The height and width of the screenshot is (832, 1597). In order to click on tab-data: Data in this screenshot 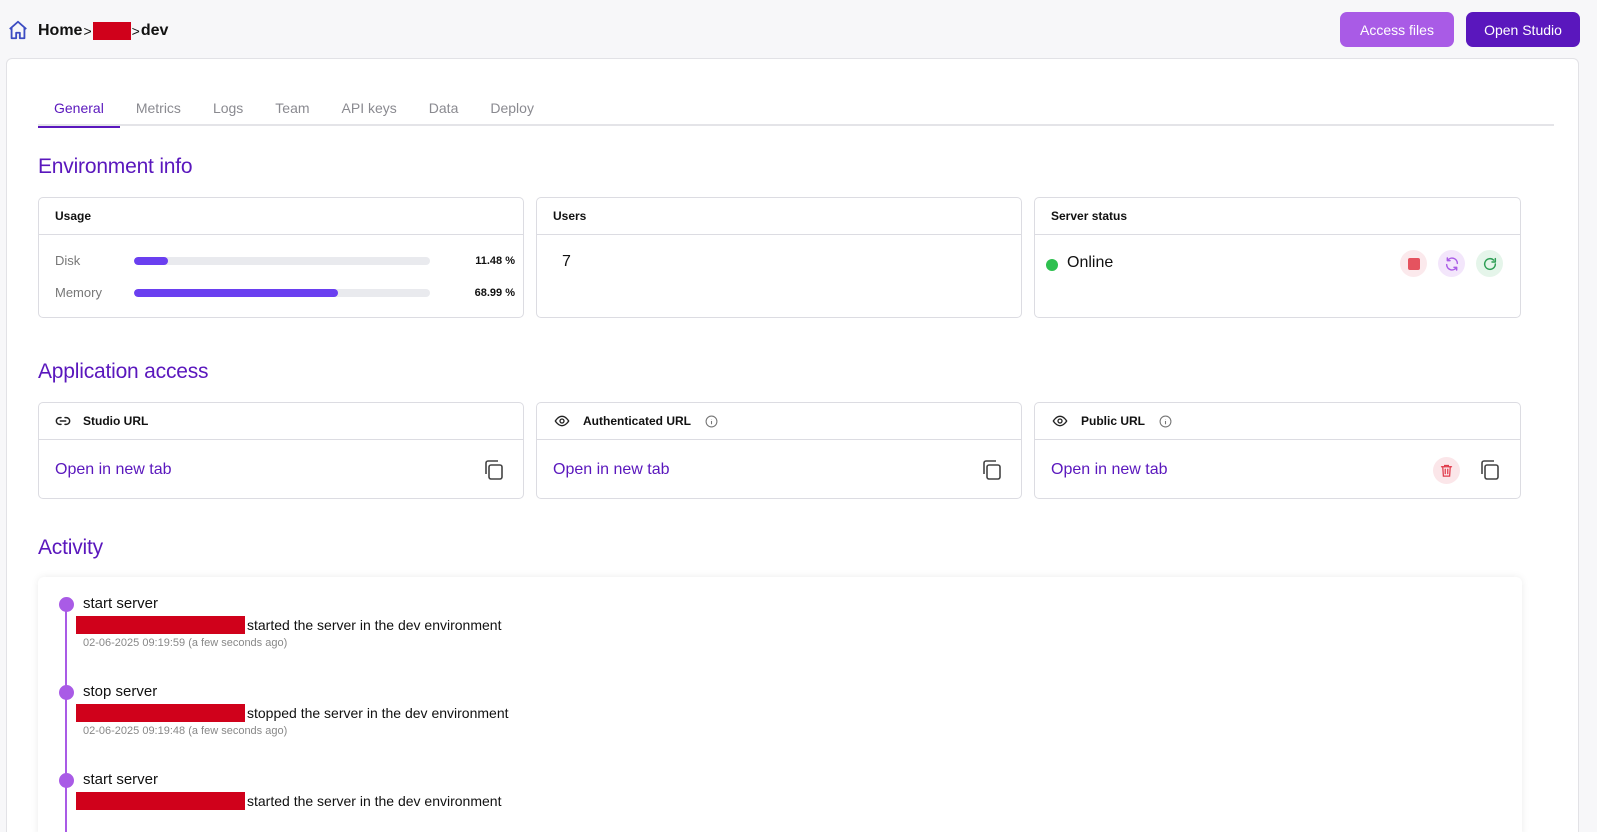, I will do `click(444, 111)`.